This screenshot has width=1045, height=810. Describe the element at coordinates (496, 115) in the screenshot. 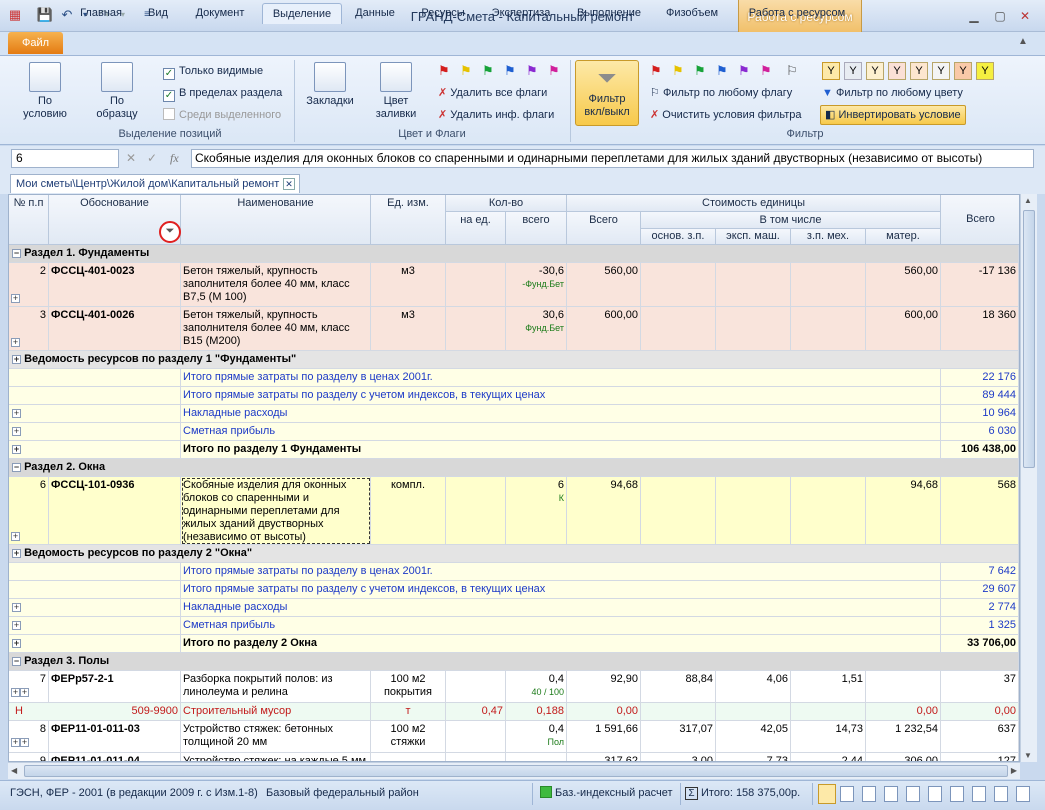

I see `delete-info-flags-button: ✗ Удалить инф. флаги` at that location.